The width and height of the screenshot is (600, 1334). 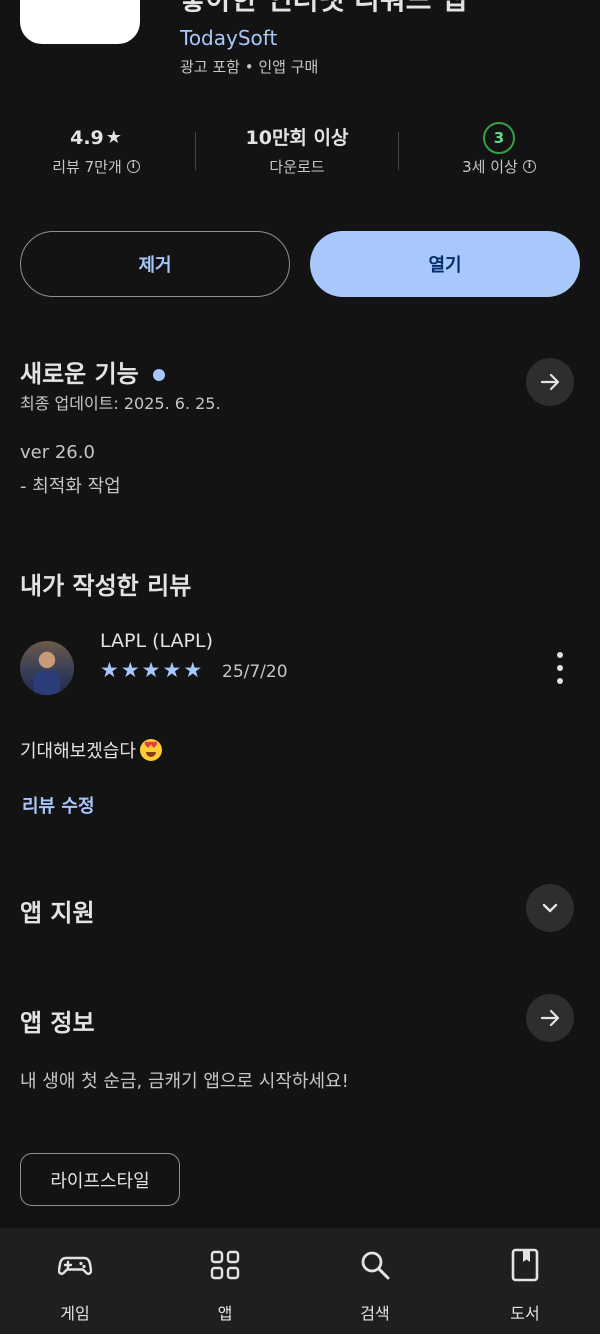 What do you see at coordinates (96, 150) in the screenshot?
I see `stat-rating: 4.9 ★ 리뷰 7만개 i` at bounding box center [96, 150].